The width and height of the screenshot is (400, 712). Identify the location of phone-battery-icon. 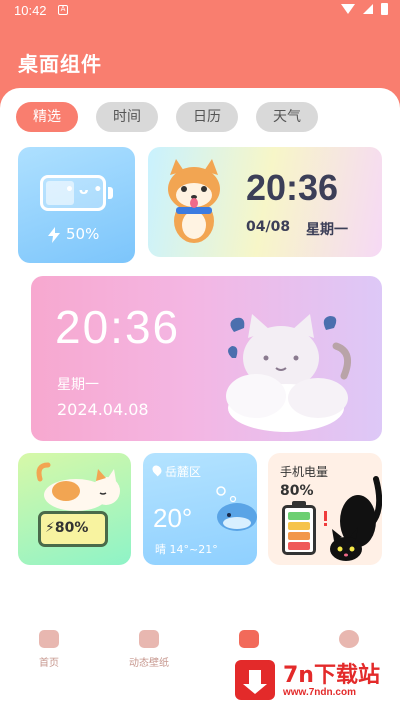
(299, 530).